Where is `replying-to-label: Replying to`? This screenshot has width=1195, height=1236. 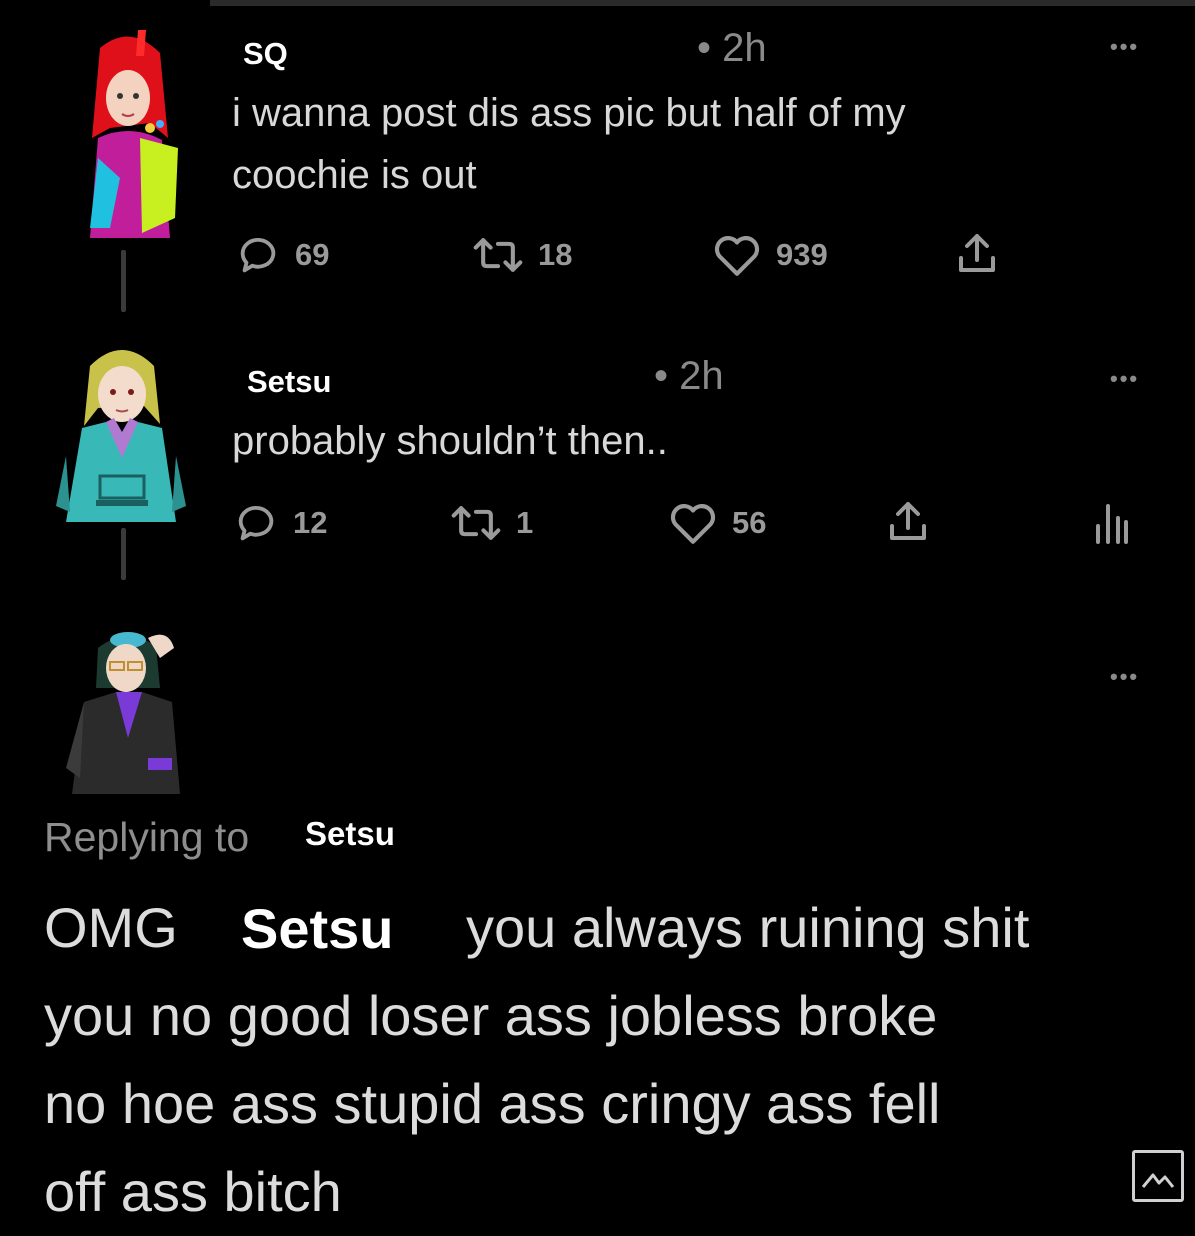
replying-to-label: Replying to is located at coordinates (147, 837).